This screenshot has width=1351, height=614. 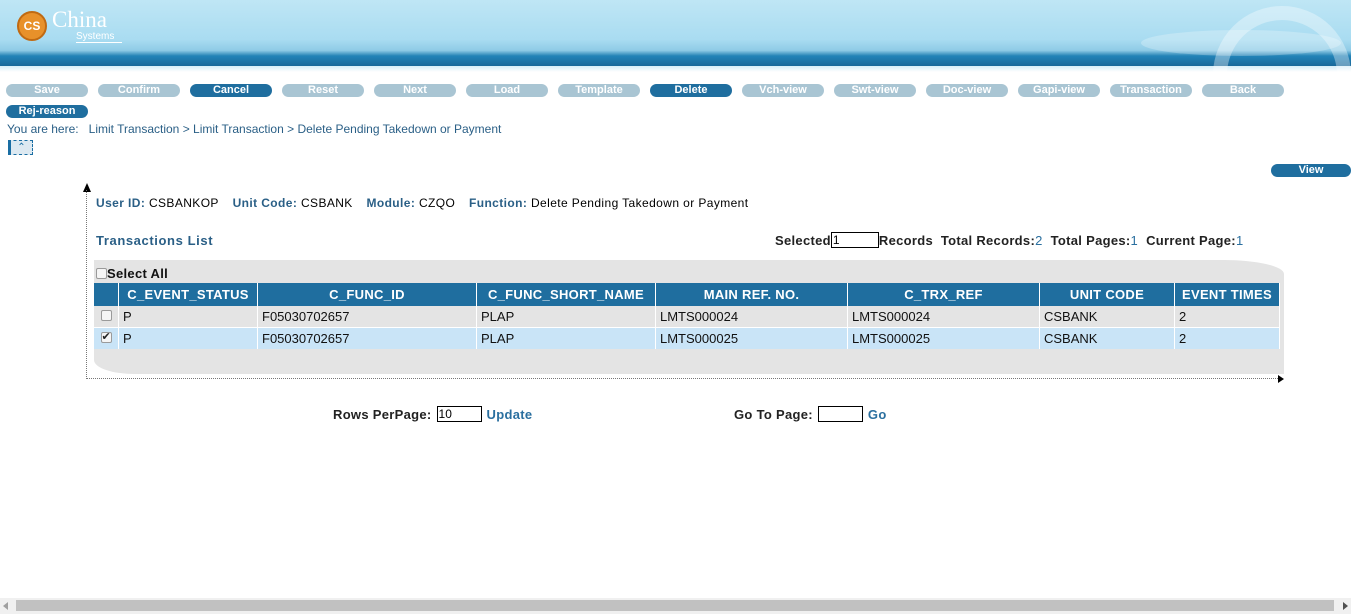 I want to click on rej-reason-button: Rej-reason, so click(x=47, y=111).